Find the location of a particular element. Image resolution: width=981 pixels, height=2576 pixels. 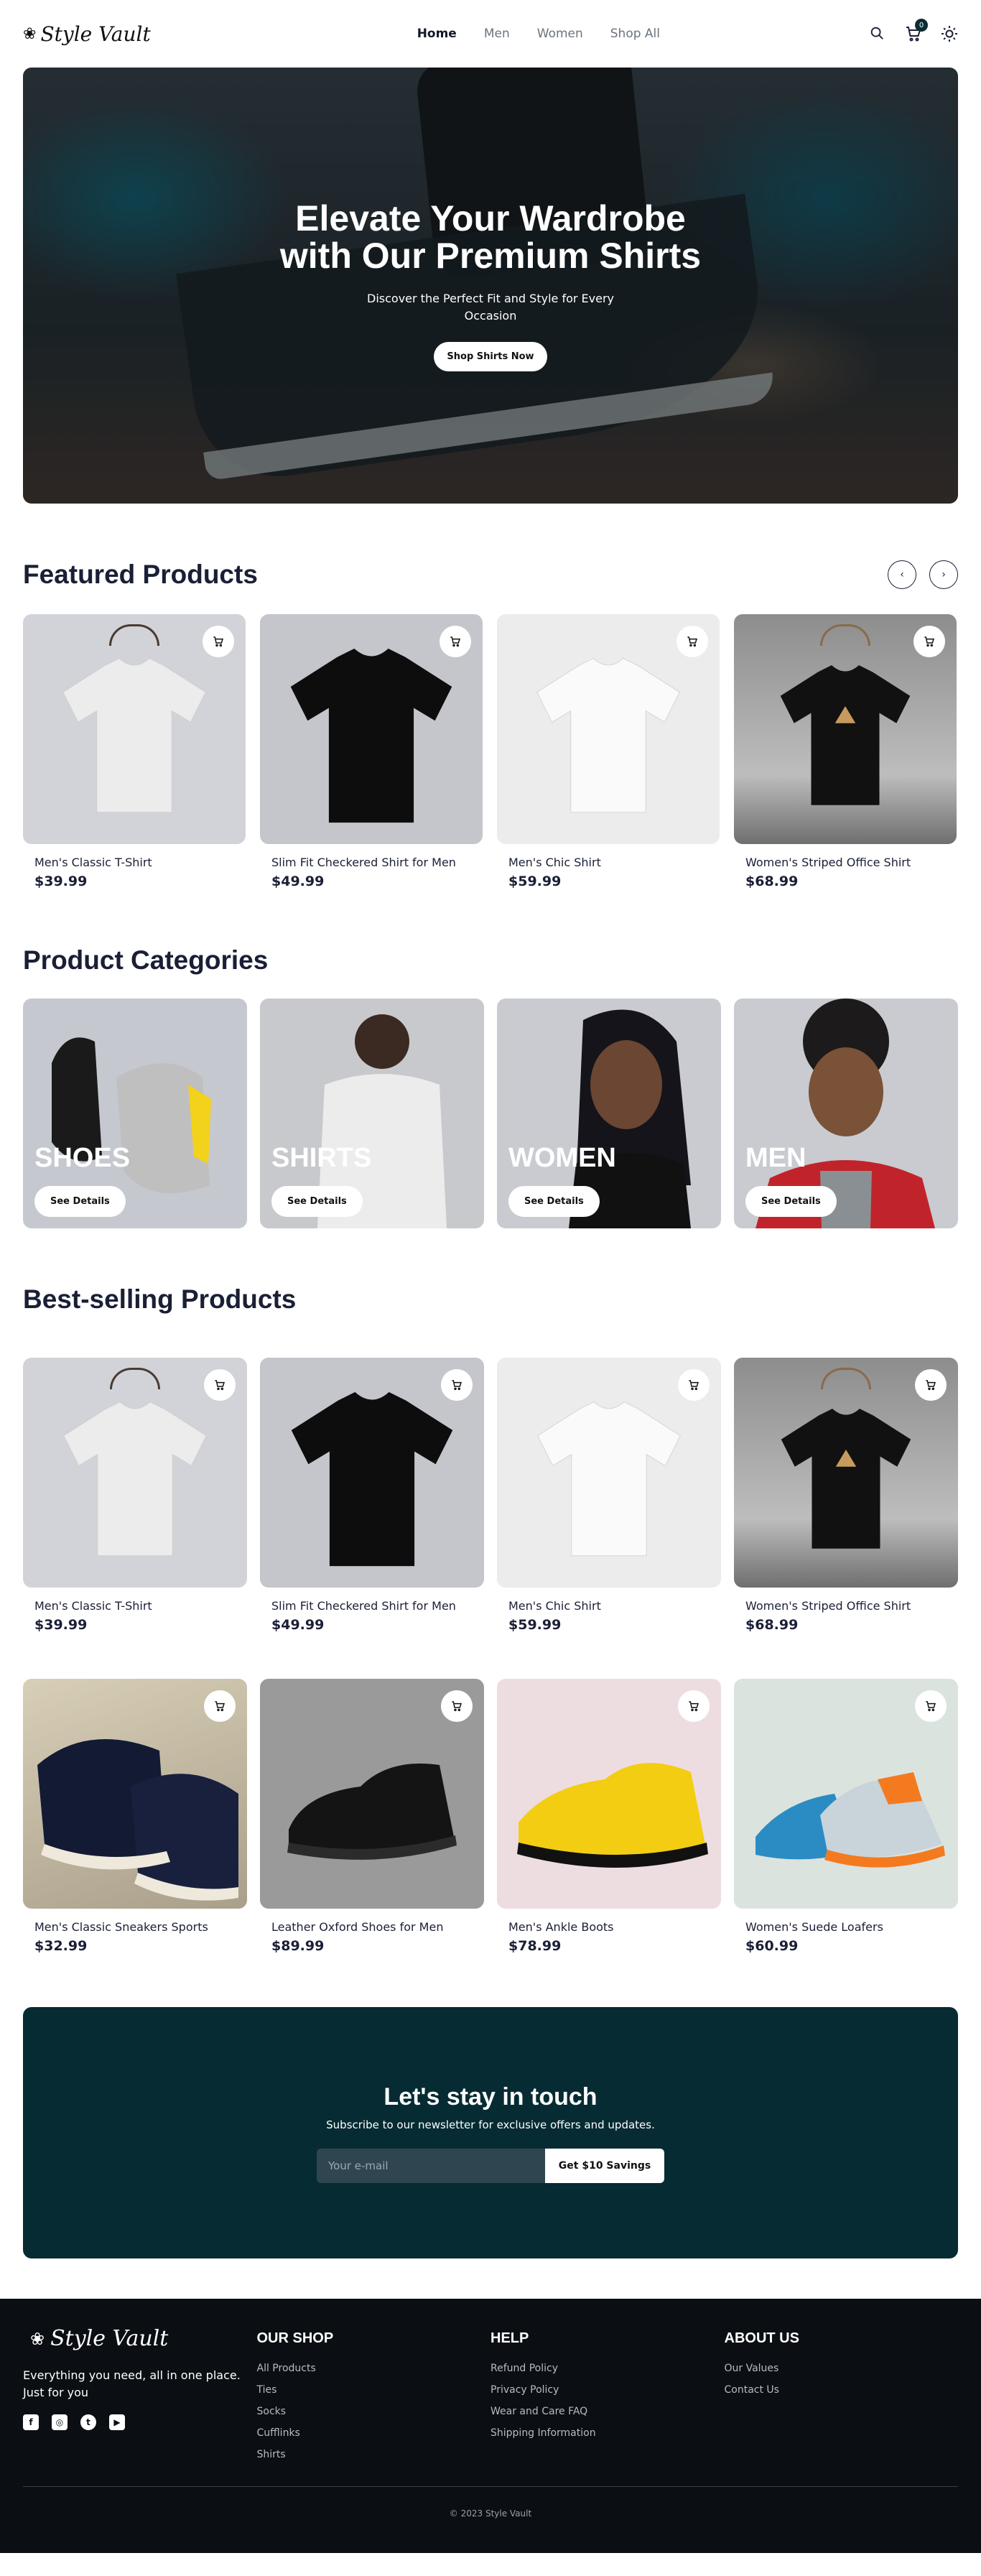

get-savings-button: Get $10 Savings is located at coordinates (604, 2165).